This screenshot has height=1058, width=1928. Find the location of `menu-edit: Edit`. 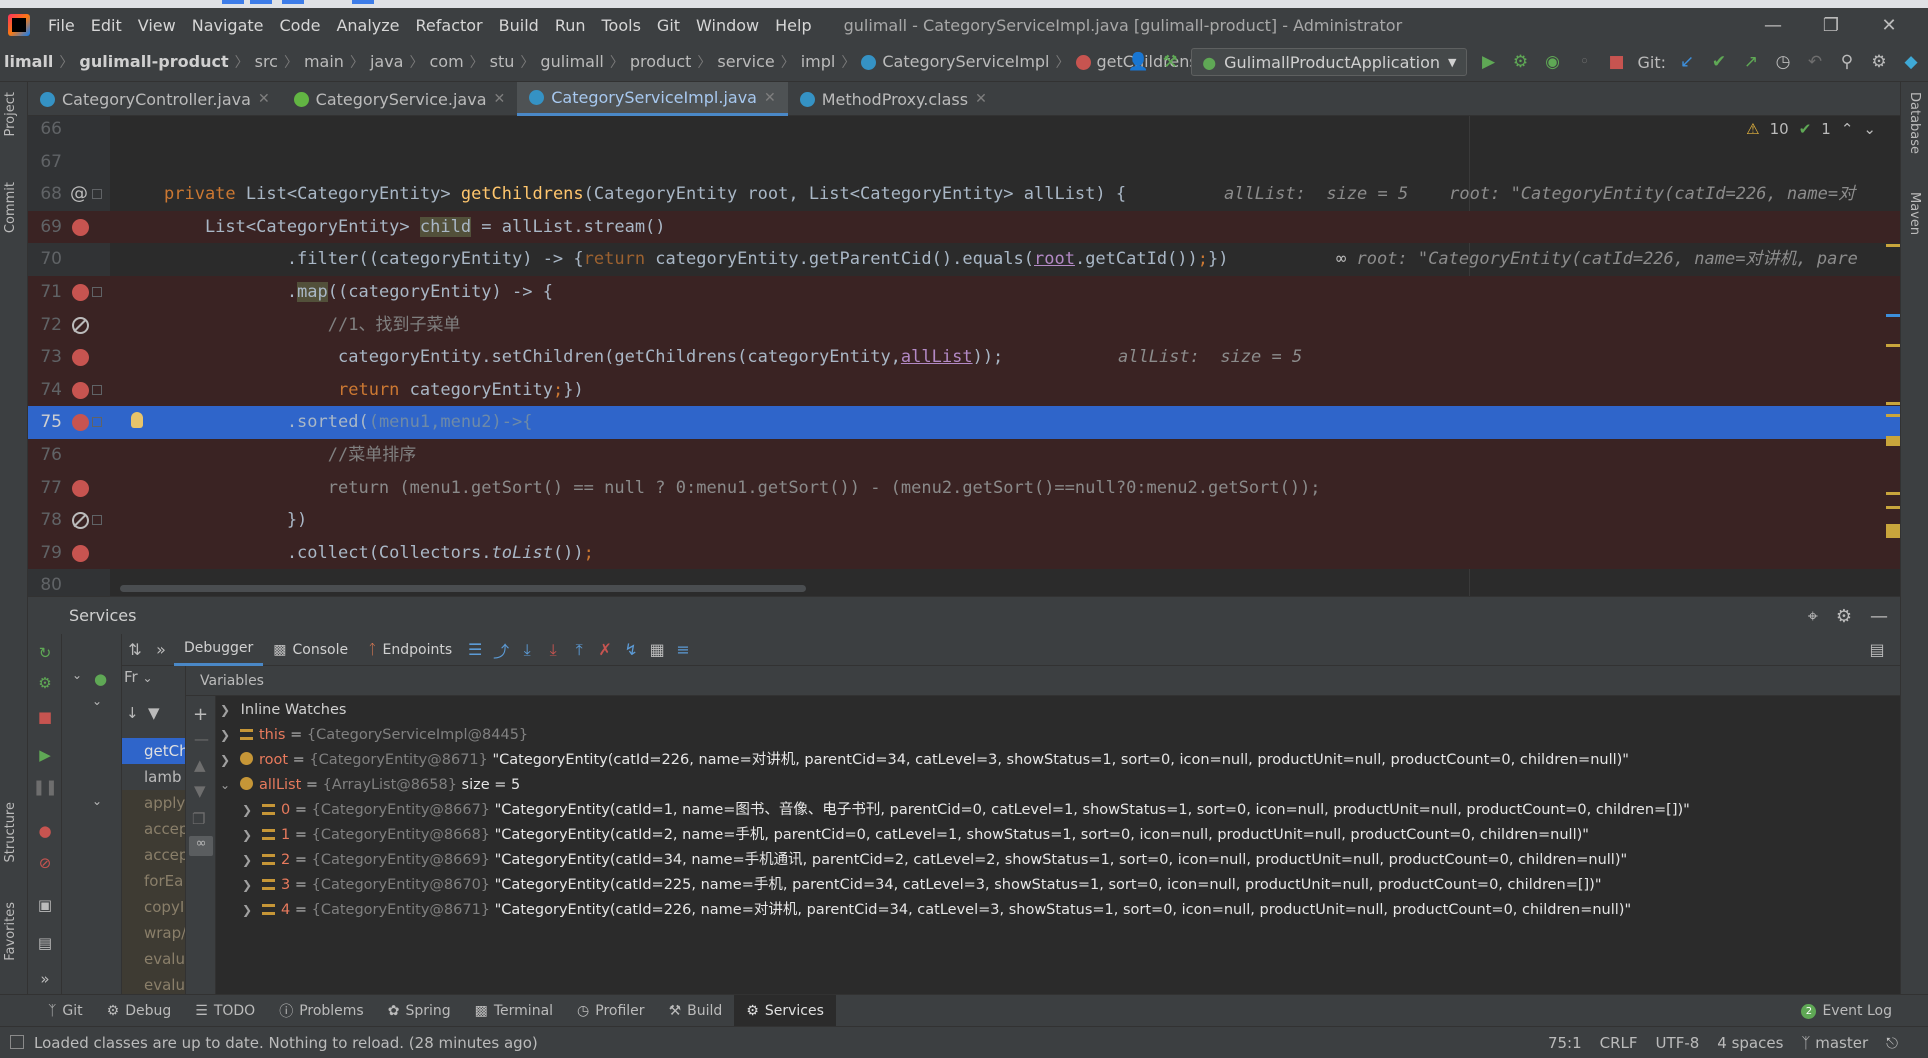

menu-edit: Edit is located at coordinates (106, 25).